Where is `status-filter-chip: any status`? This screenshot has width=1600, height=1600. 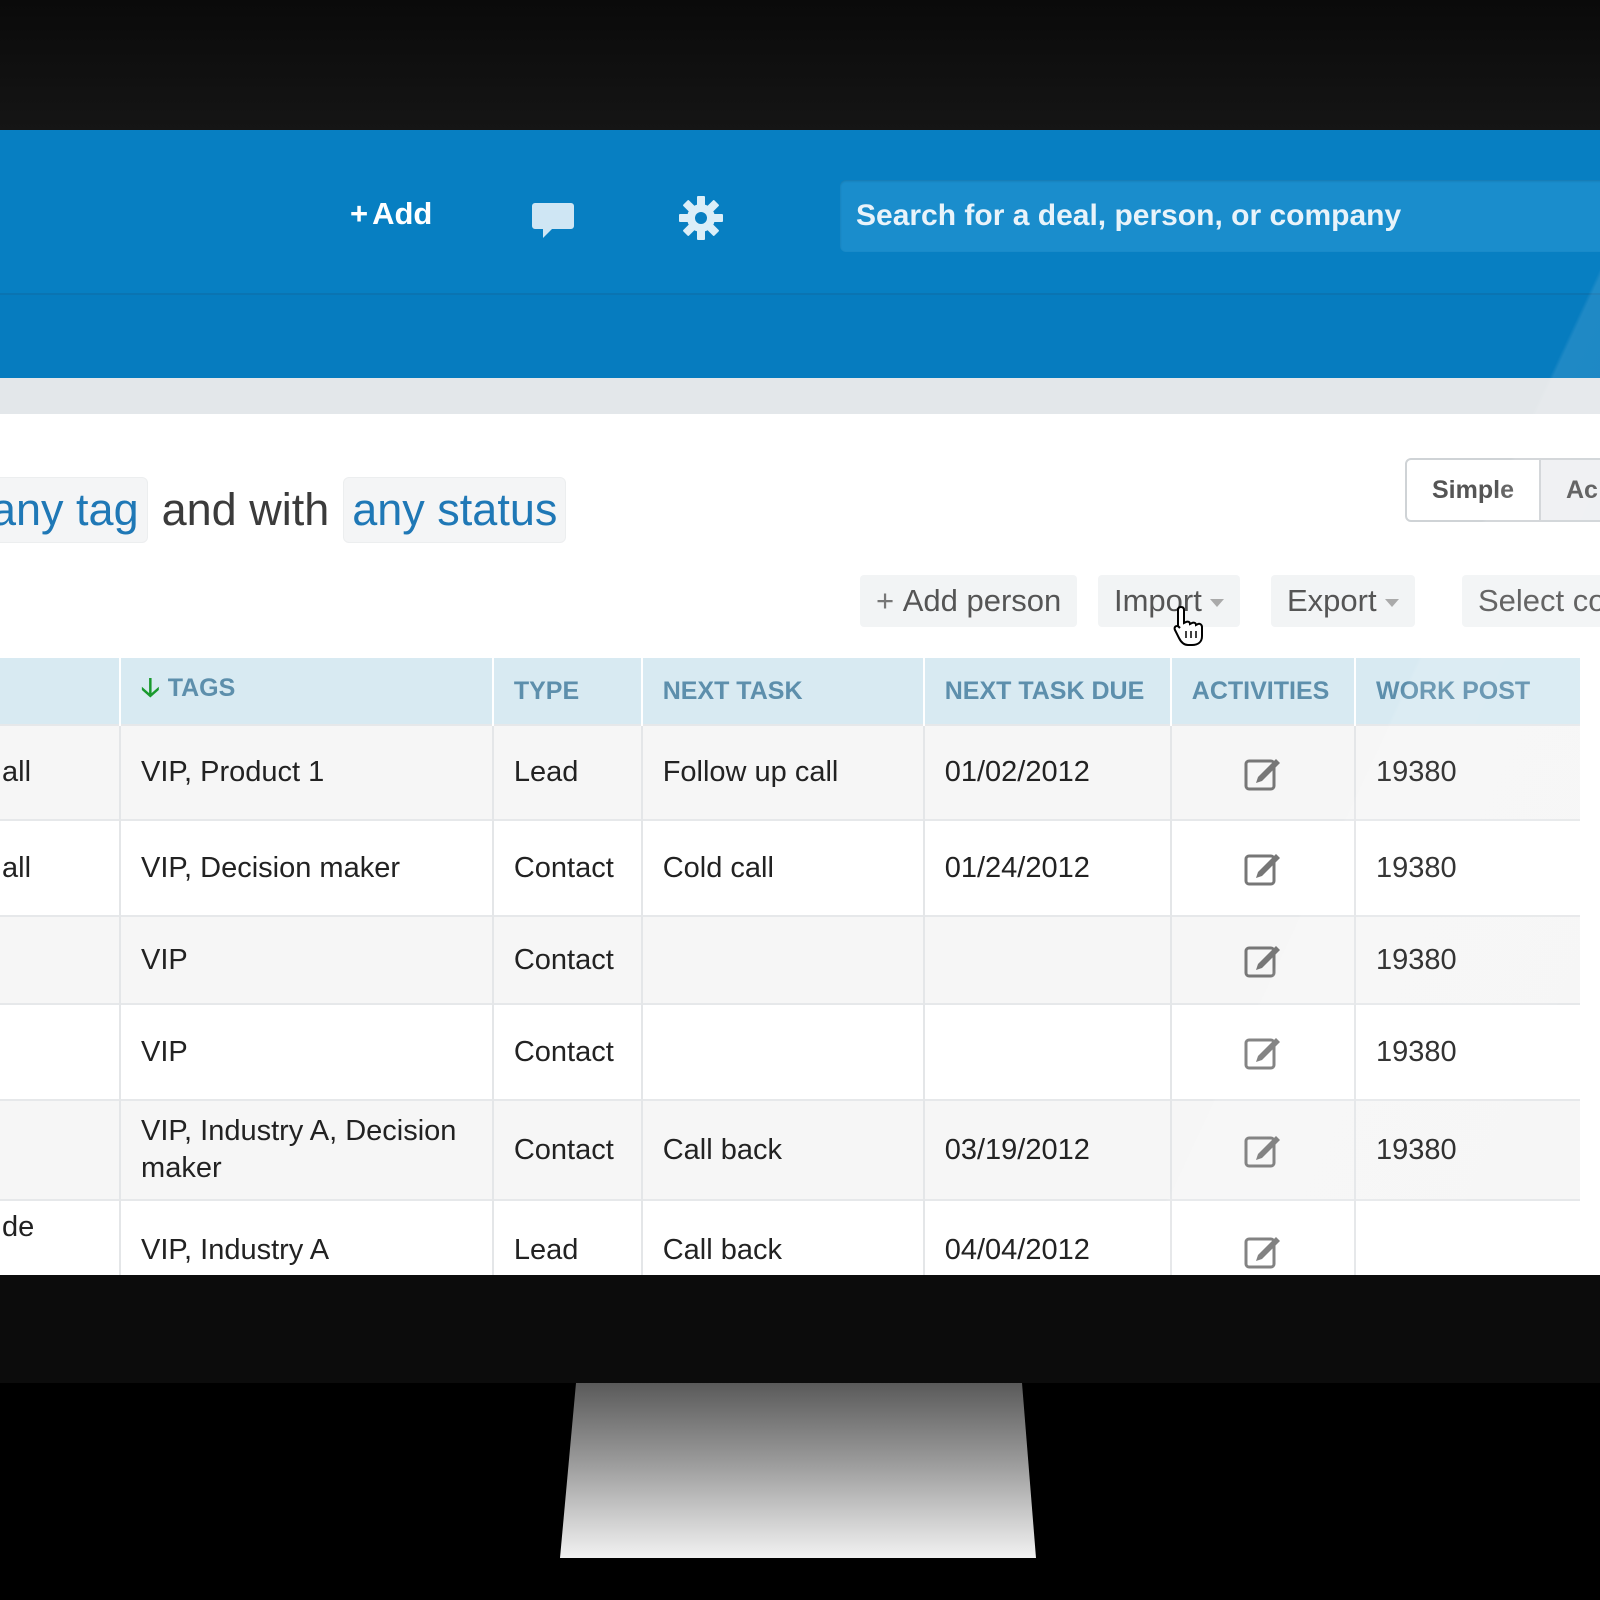 status-filter-chip: any status is located at coordinates (455, 510).